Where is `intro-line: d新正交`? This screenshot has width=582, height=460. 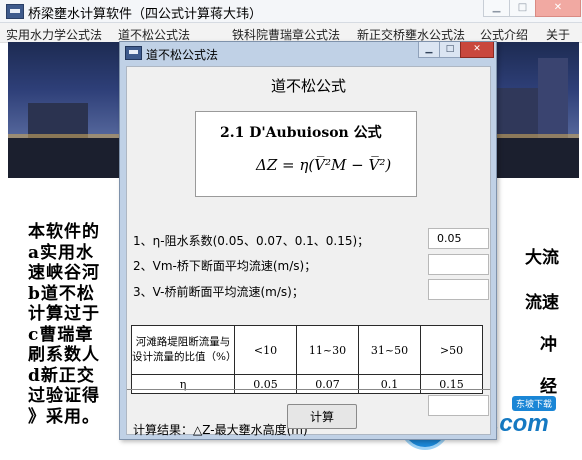 intro-line: d新正交 is located at coordinates (61, 375).